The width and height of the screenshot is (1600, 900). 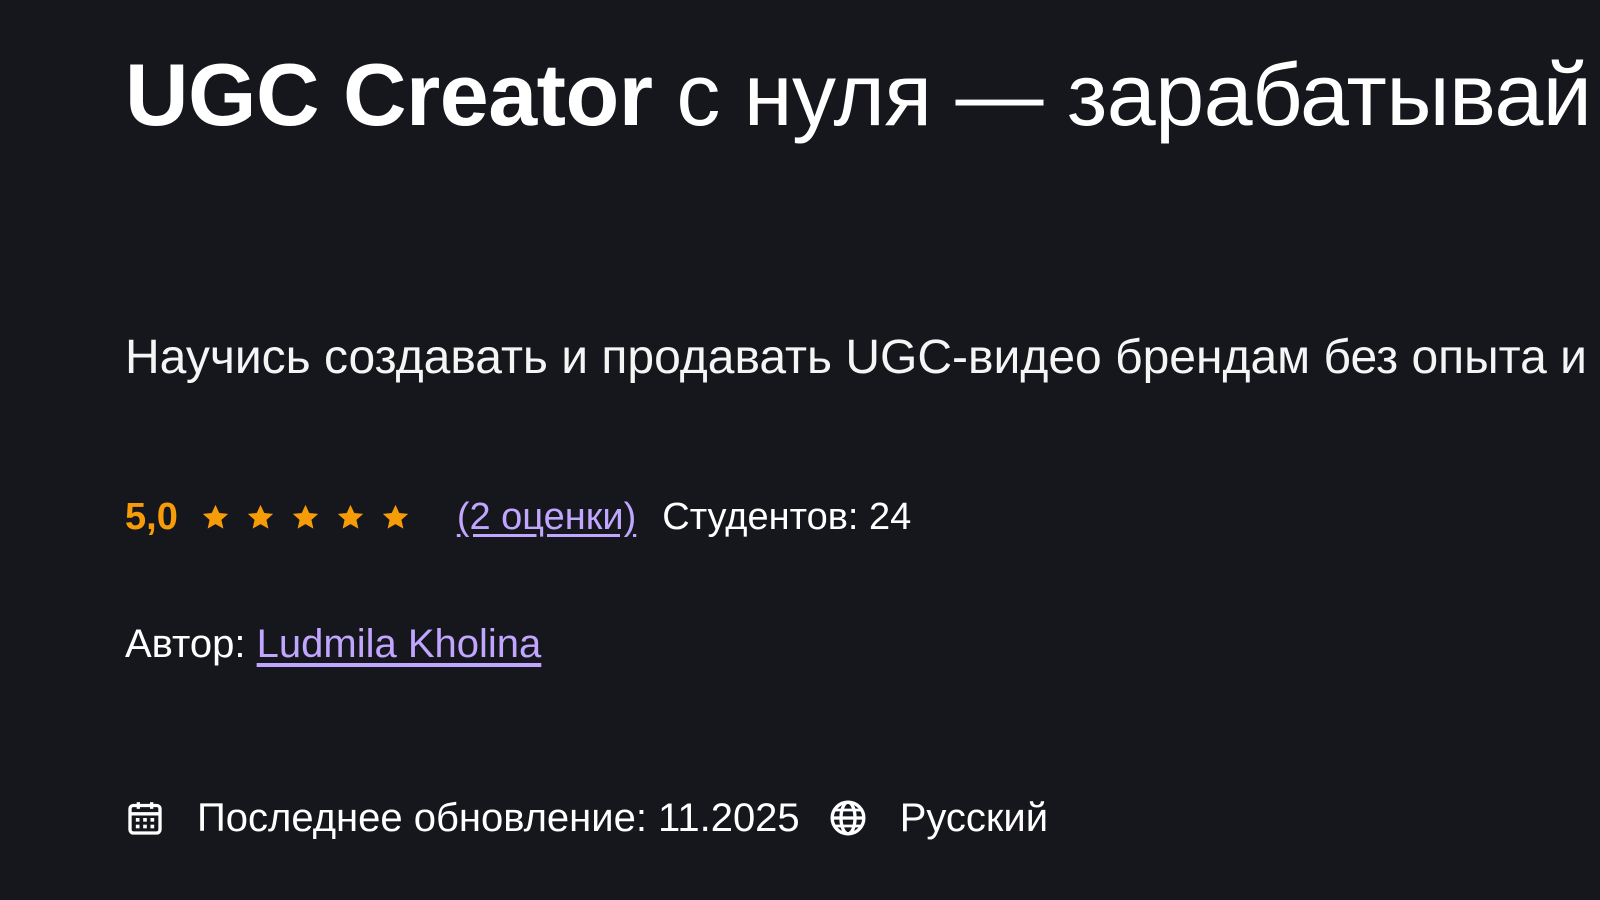 I want to click on author-label: Автор:, so click(x=191, y=644).